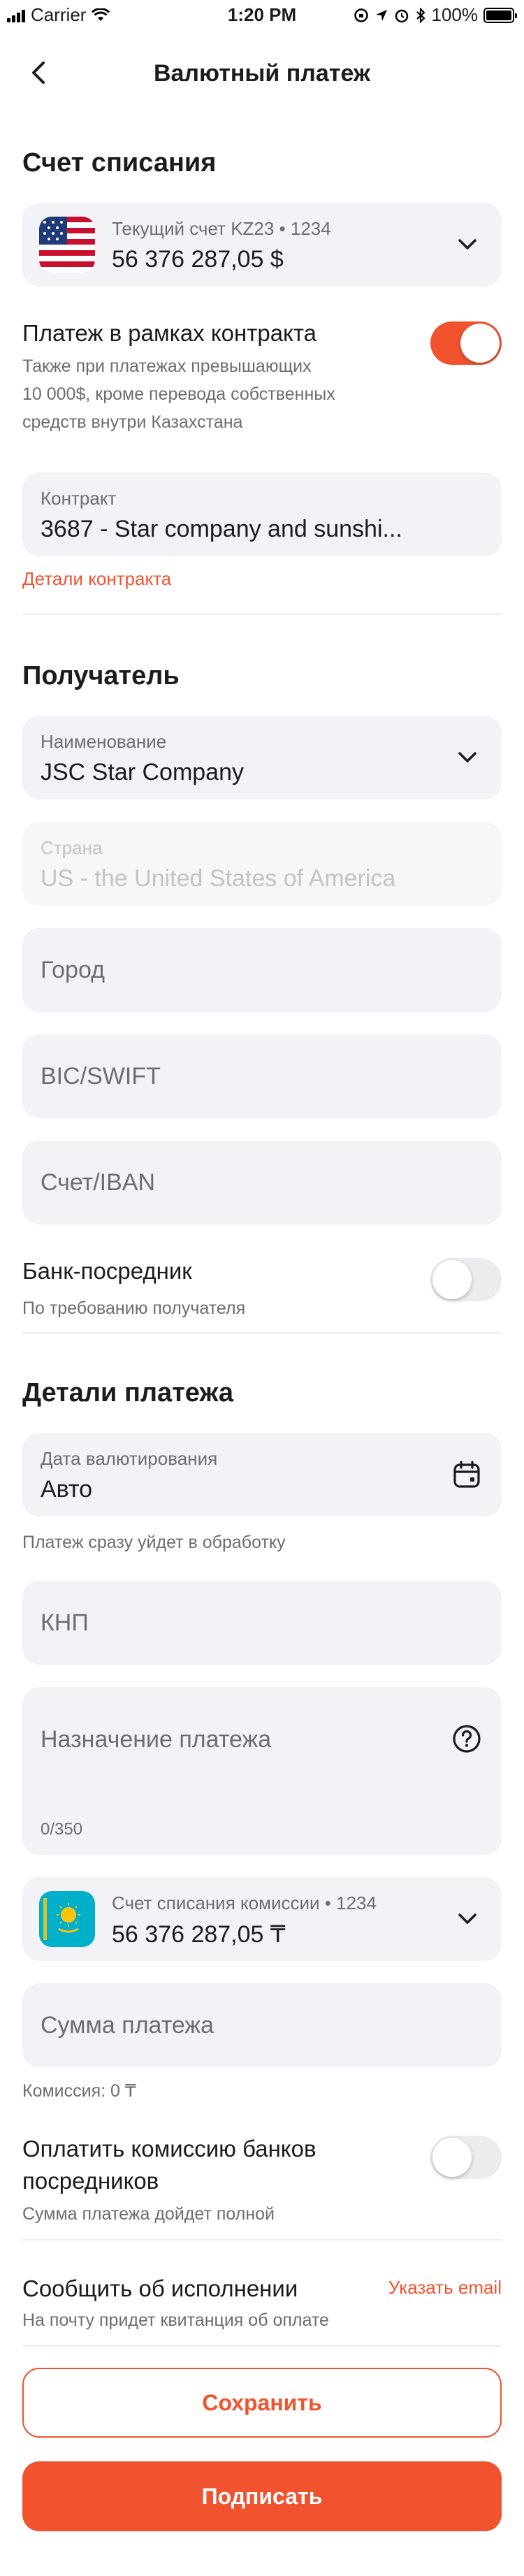  What do you see at coordinates (79, 2091) in the screenshot?
I see `commission-text: Комиссия: 0 ₸` at bounding box center [79, 2091].